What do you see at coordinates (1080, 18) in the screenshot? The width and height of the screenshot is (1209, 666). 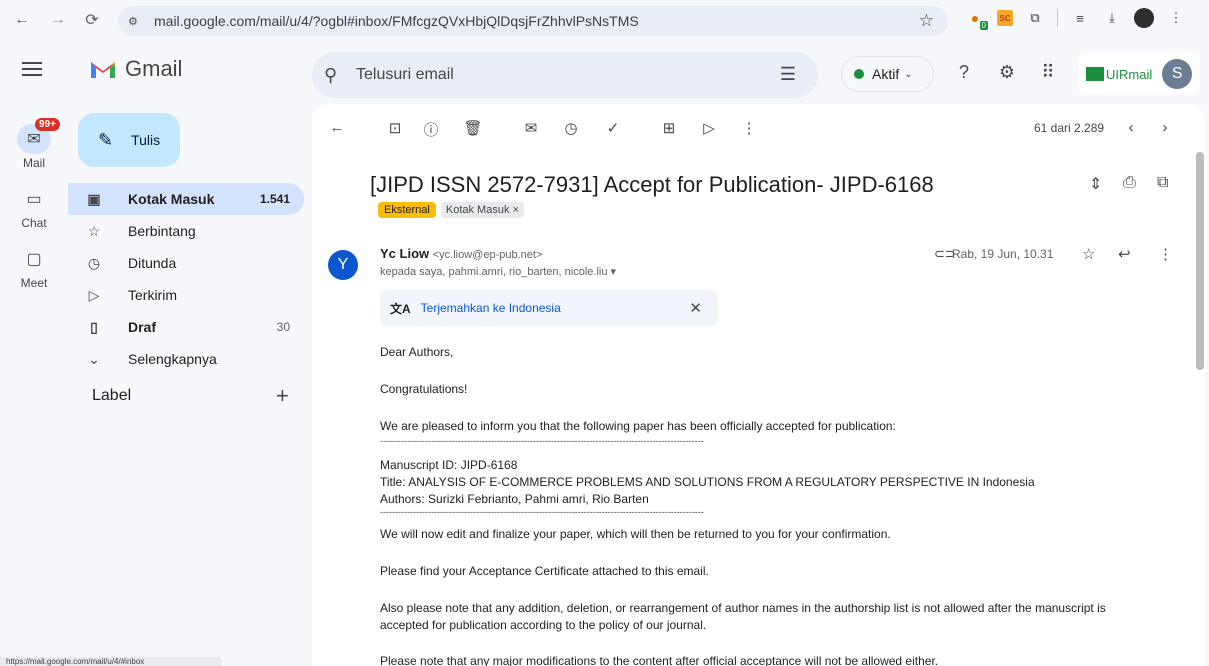 I see `reading-list-icon: ≡` at bounding box center [1080, 18].